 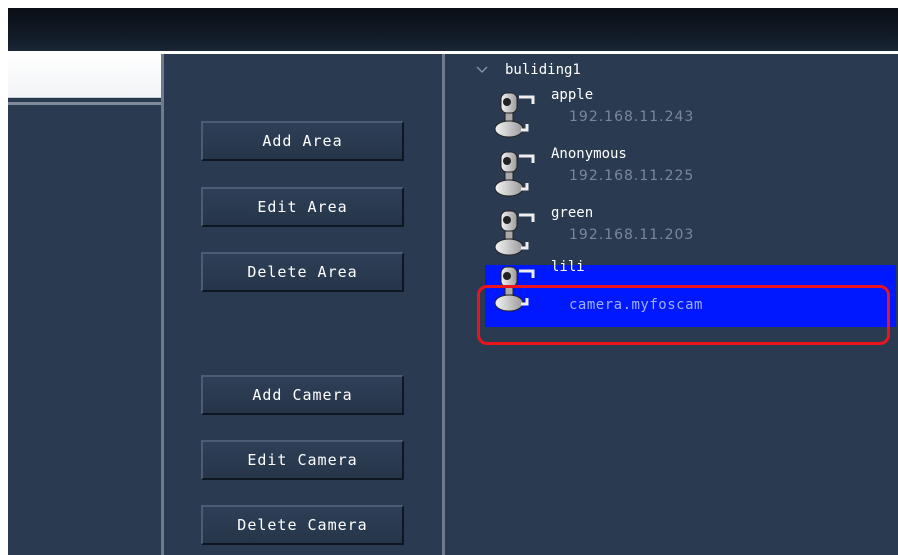 I want to click on add-area-button: Add Area, so click(x=302, y=141).